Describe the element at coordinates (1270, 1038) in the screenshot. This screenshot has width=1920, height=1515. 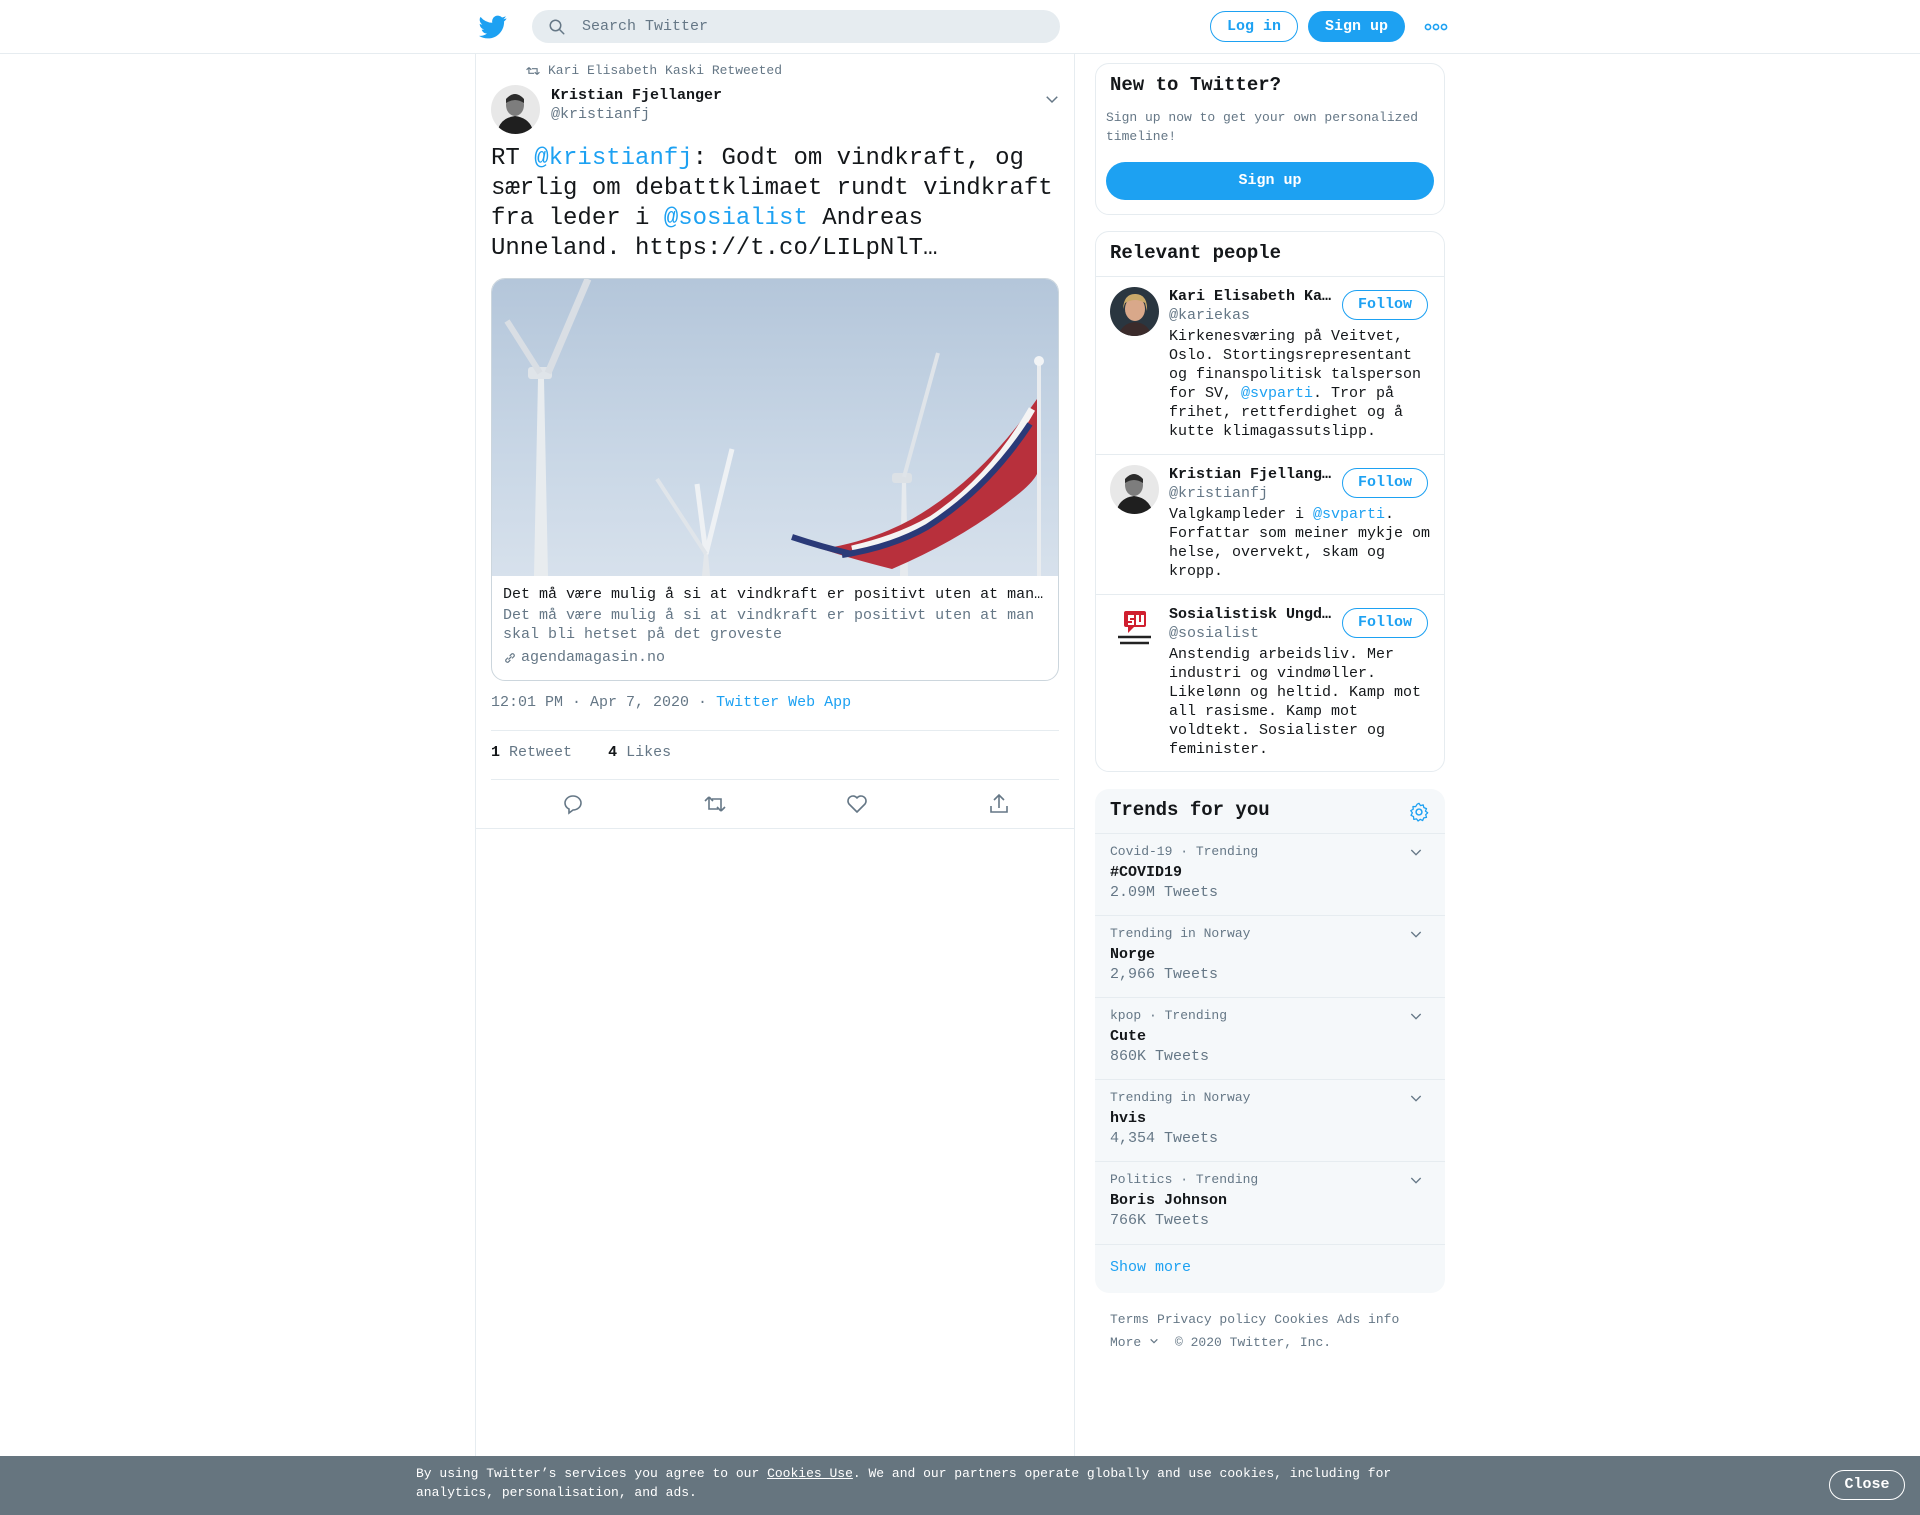
I see `trend-item: kpop · Trending Cute 860K Tweets` at that location.